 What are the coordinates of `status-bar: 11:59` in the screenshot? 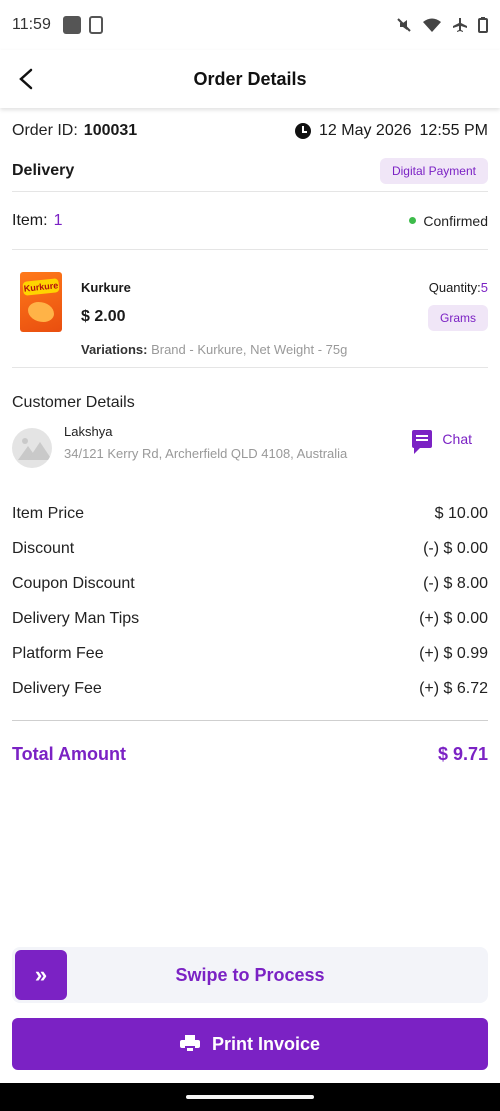 It's located at (250, 25).